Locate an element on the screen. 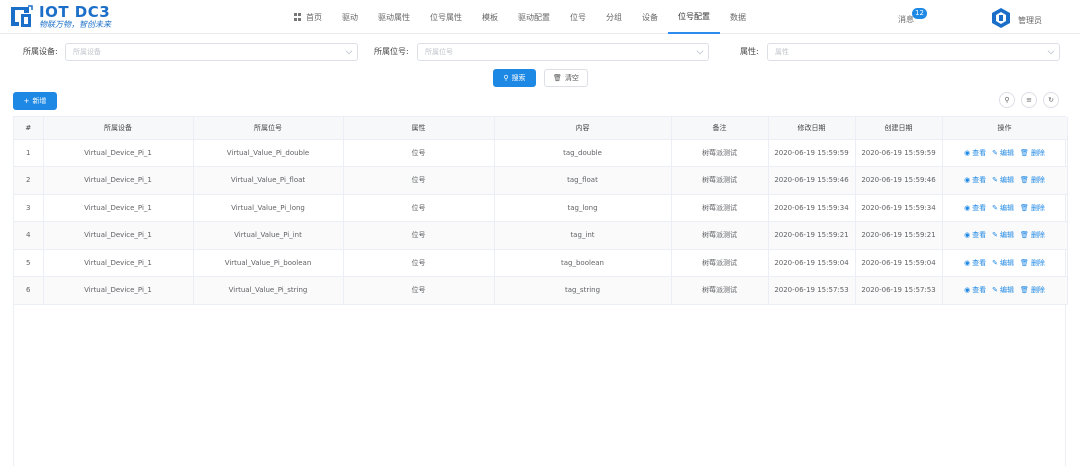 The height and width of the screenshot is (468, 1080). cell-point: Virtual_Value_Pi_long is located at coordinates (268, 208).